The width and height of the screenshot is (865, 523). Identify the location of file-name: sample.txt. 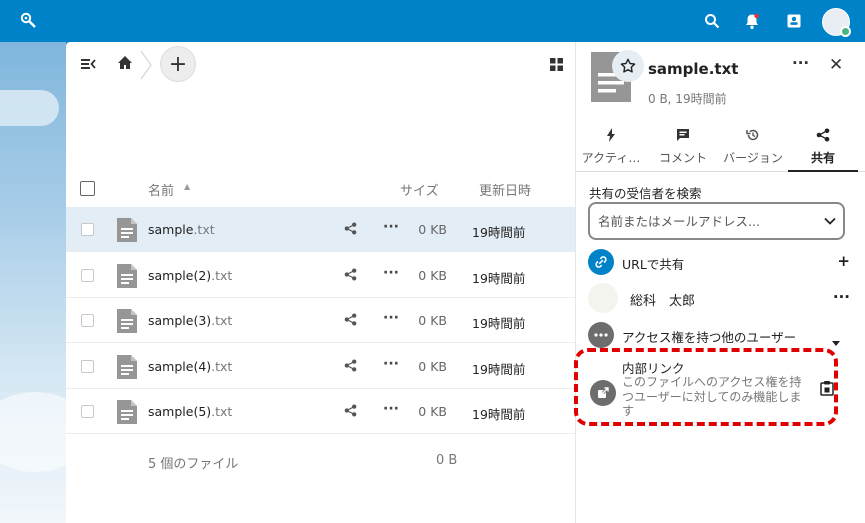
(181, 229).